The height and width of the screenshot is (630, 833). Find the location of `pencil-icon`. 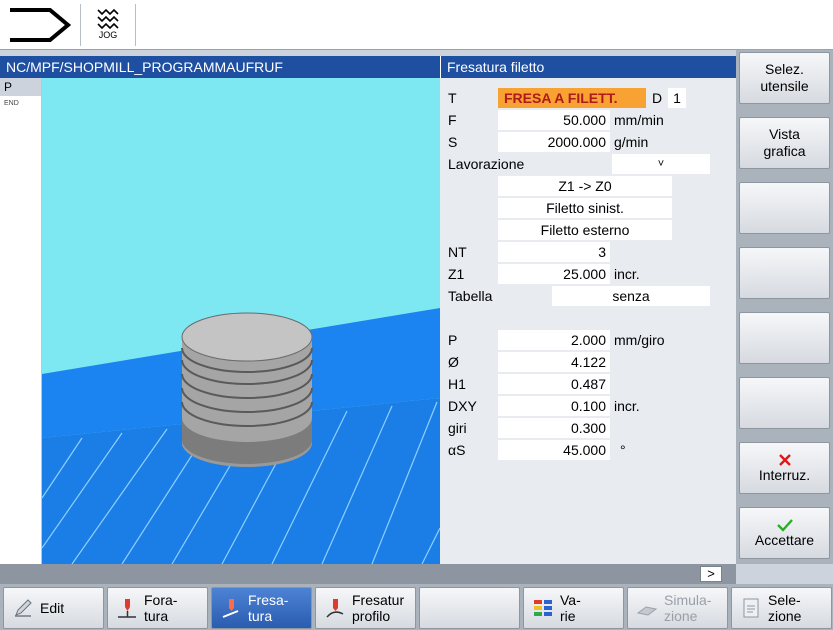

pencil-icon is located at coordinates (23, 608).